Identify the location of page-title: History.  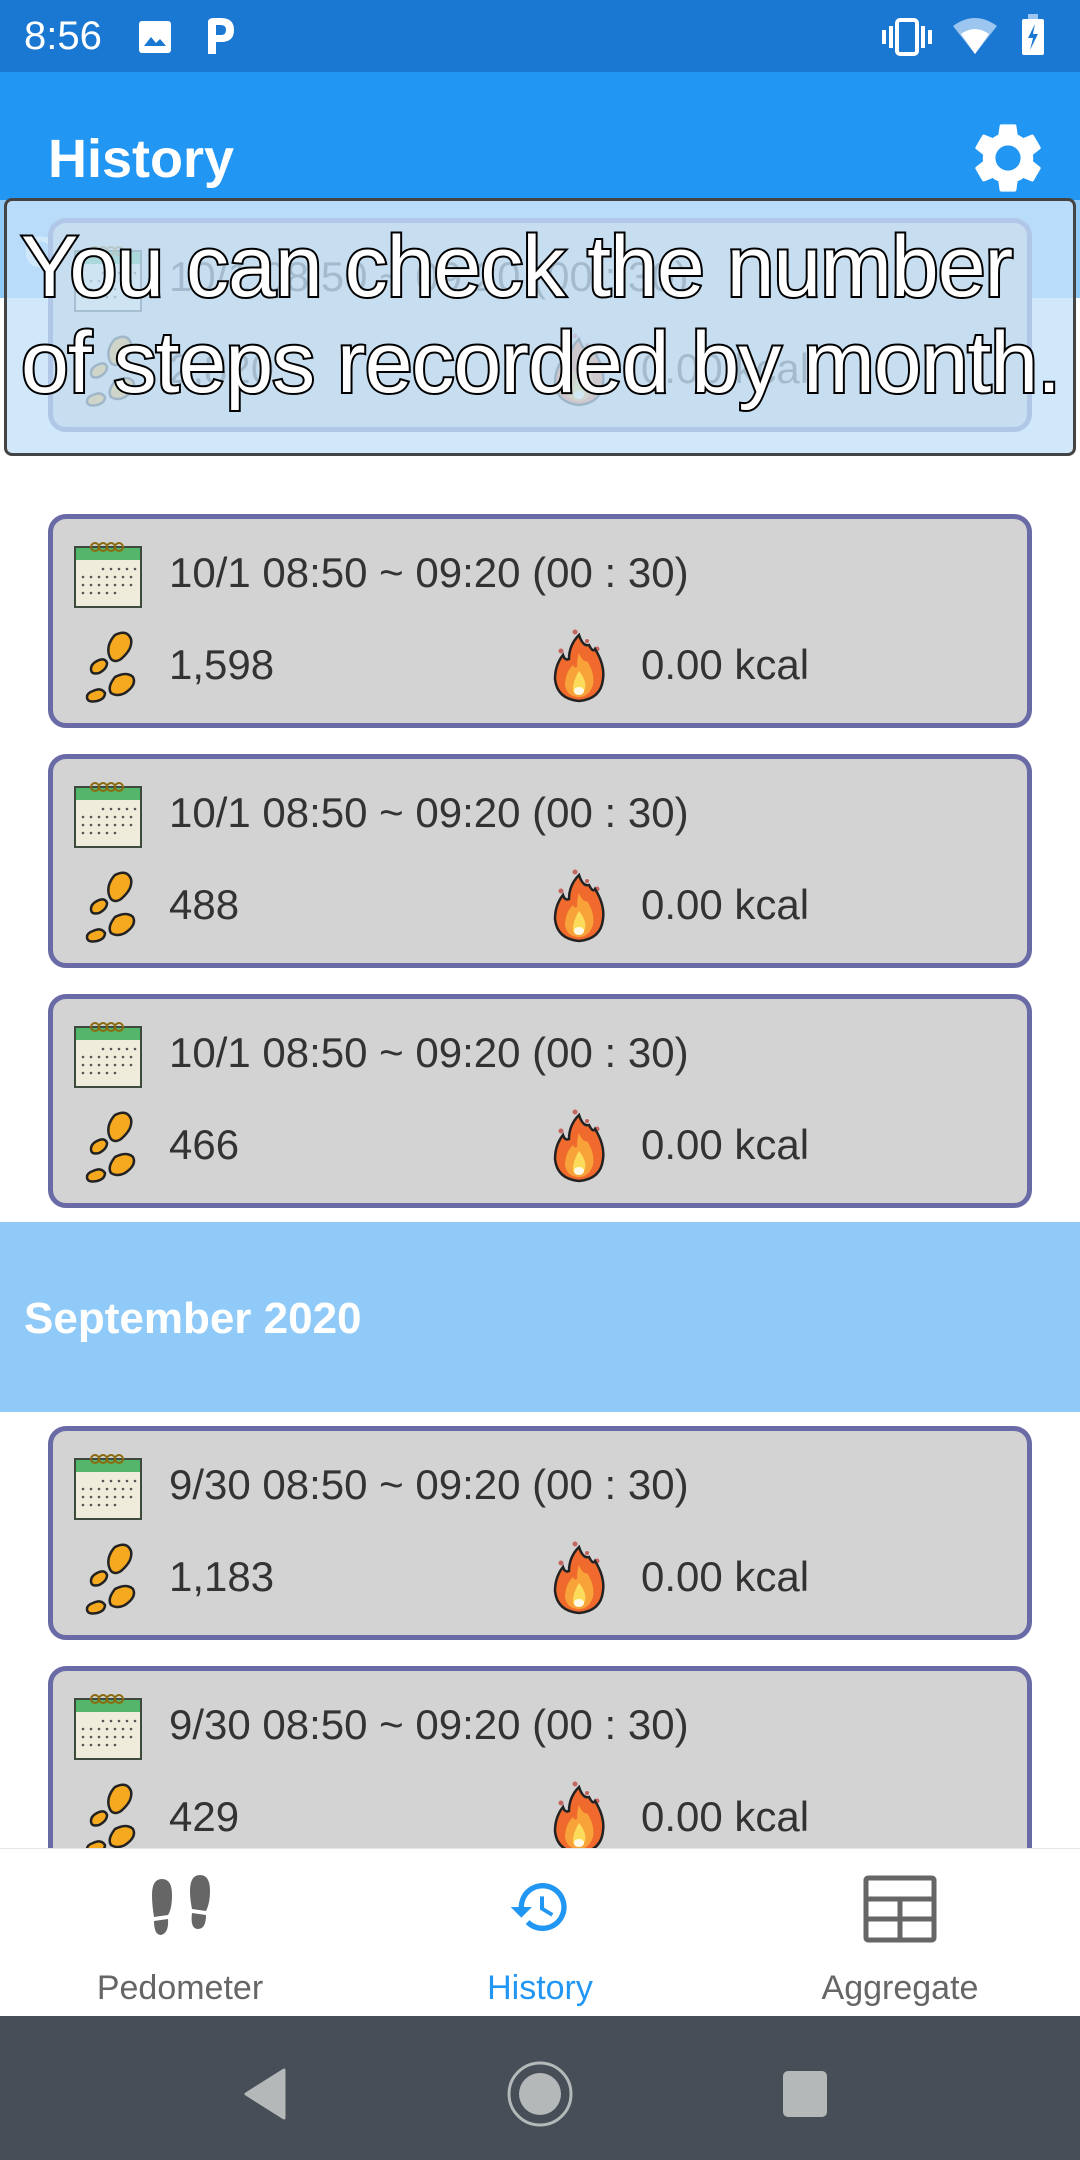
(141, 159).